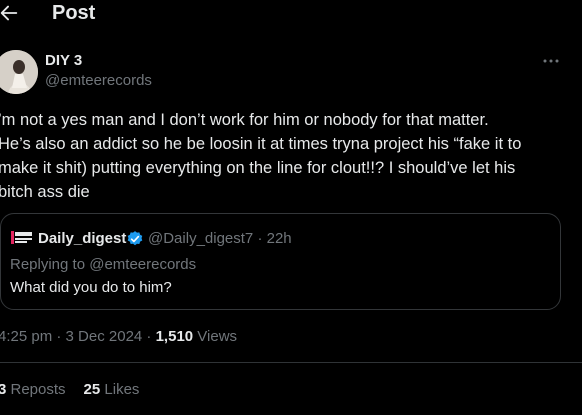 The width and height of the screenshot is (582, 415). Describe the element at coordinates (63, 61) in the screenshot. I see `author-name: DIY 3` at that location.